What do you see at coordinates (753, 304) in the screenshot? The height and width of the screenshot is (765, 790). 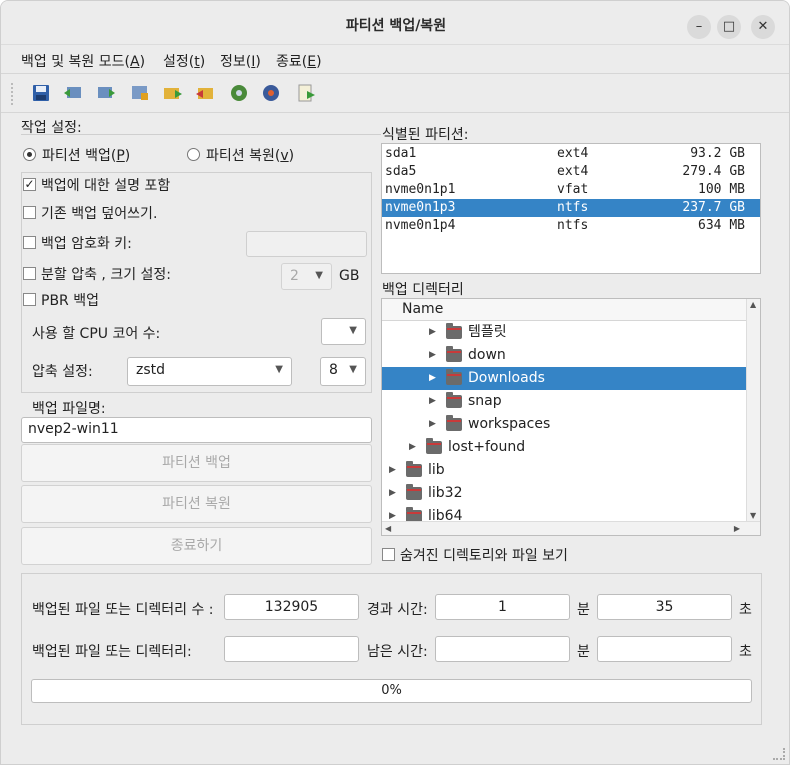 I see `scroll-up-icon: ▲` at bounding box center [753, 304].